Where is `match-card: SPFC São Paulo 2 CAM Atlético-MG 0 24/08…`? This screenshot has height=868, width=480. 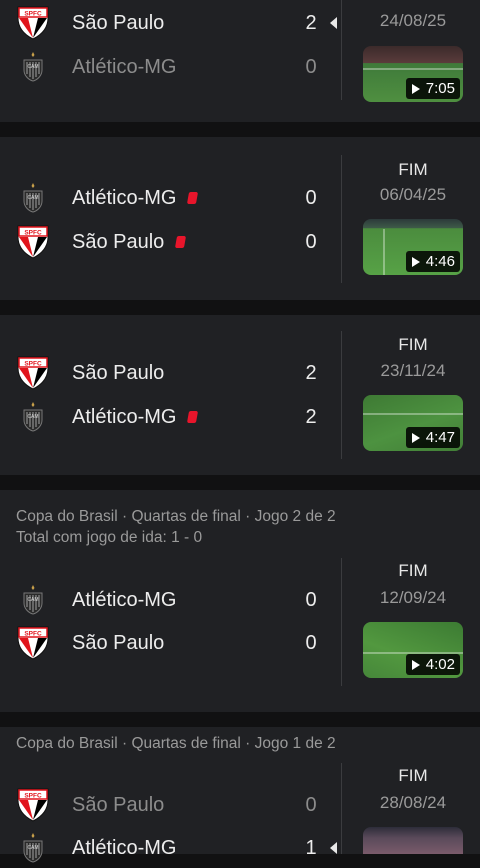 match-card: SPFC São Paulo 2 CAM Atlético-MG 0 24/08… is located at coordinates (240, 61).